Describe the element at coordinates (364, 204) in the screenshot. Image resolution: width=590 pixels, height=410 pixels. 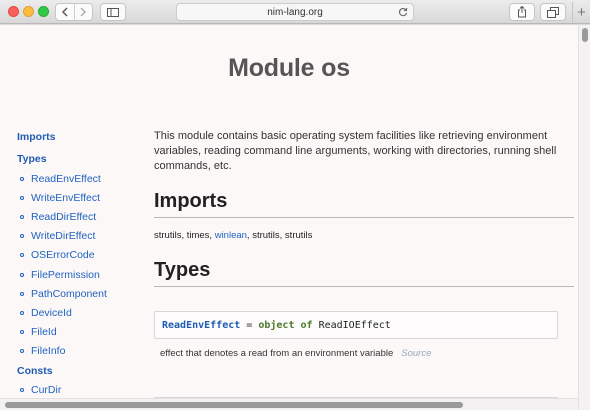
I see `imports-heading: Imports` at that location.